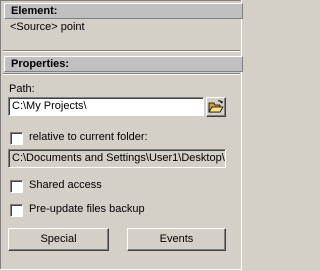  What do you see at coordinates (176, 239) in the screenshot?
I see `events-button: Events` at bounding box center [176, 239].